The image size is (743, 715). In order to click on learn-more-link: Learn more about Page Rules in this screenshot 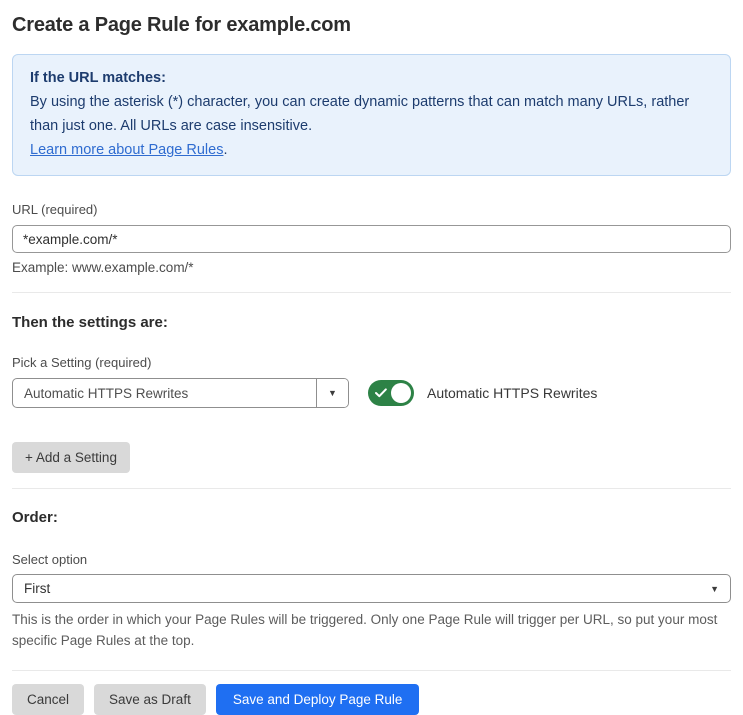, I will do `click(126, 150)`.